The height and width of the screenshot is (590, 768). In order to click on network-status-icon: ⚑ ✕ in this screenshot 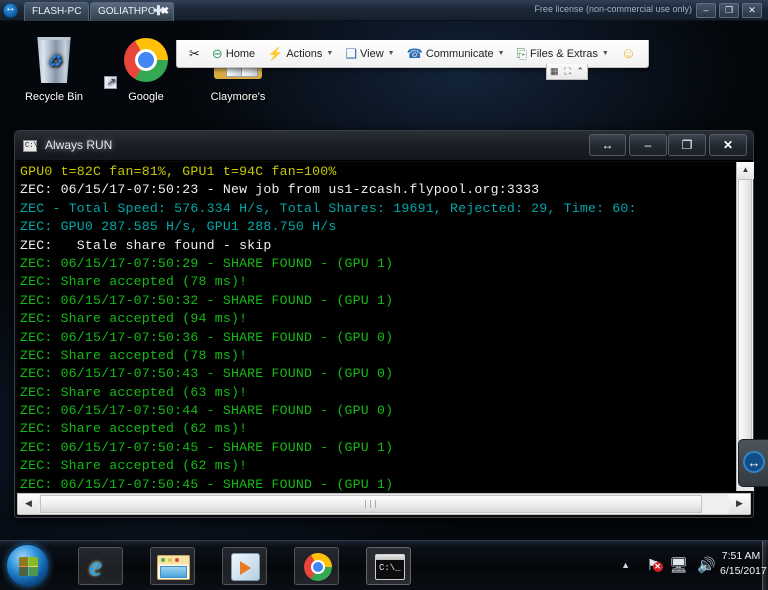, I will do `click(655, 565)`.